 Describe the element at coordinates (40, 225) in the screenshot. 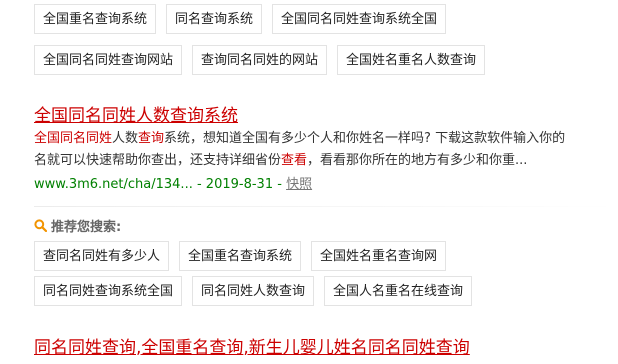

I see `search-icon` at that location.